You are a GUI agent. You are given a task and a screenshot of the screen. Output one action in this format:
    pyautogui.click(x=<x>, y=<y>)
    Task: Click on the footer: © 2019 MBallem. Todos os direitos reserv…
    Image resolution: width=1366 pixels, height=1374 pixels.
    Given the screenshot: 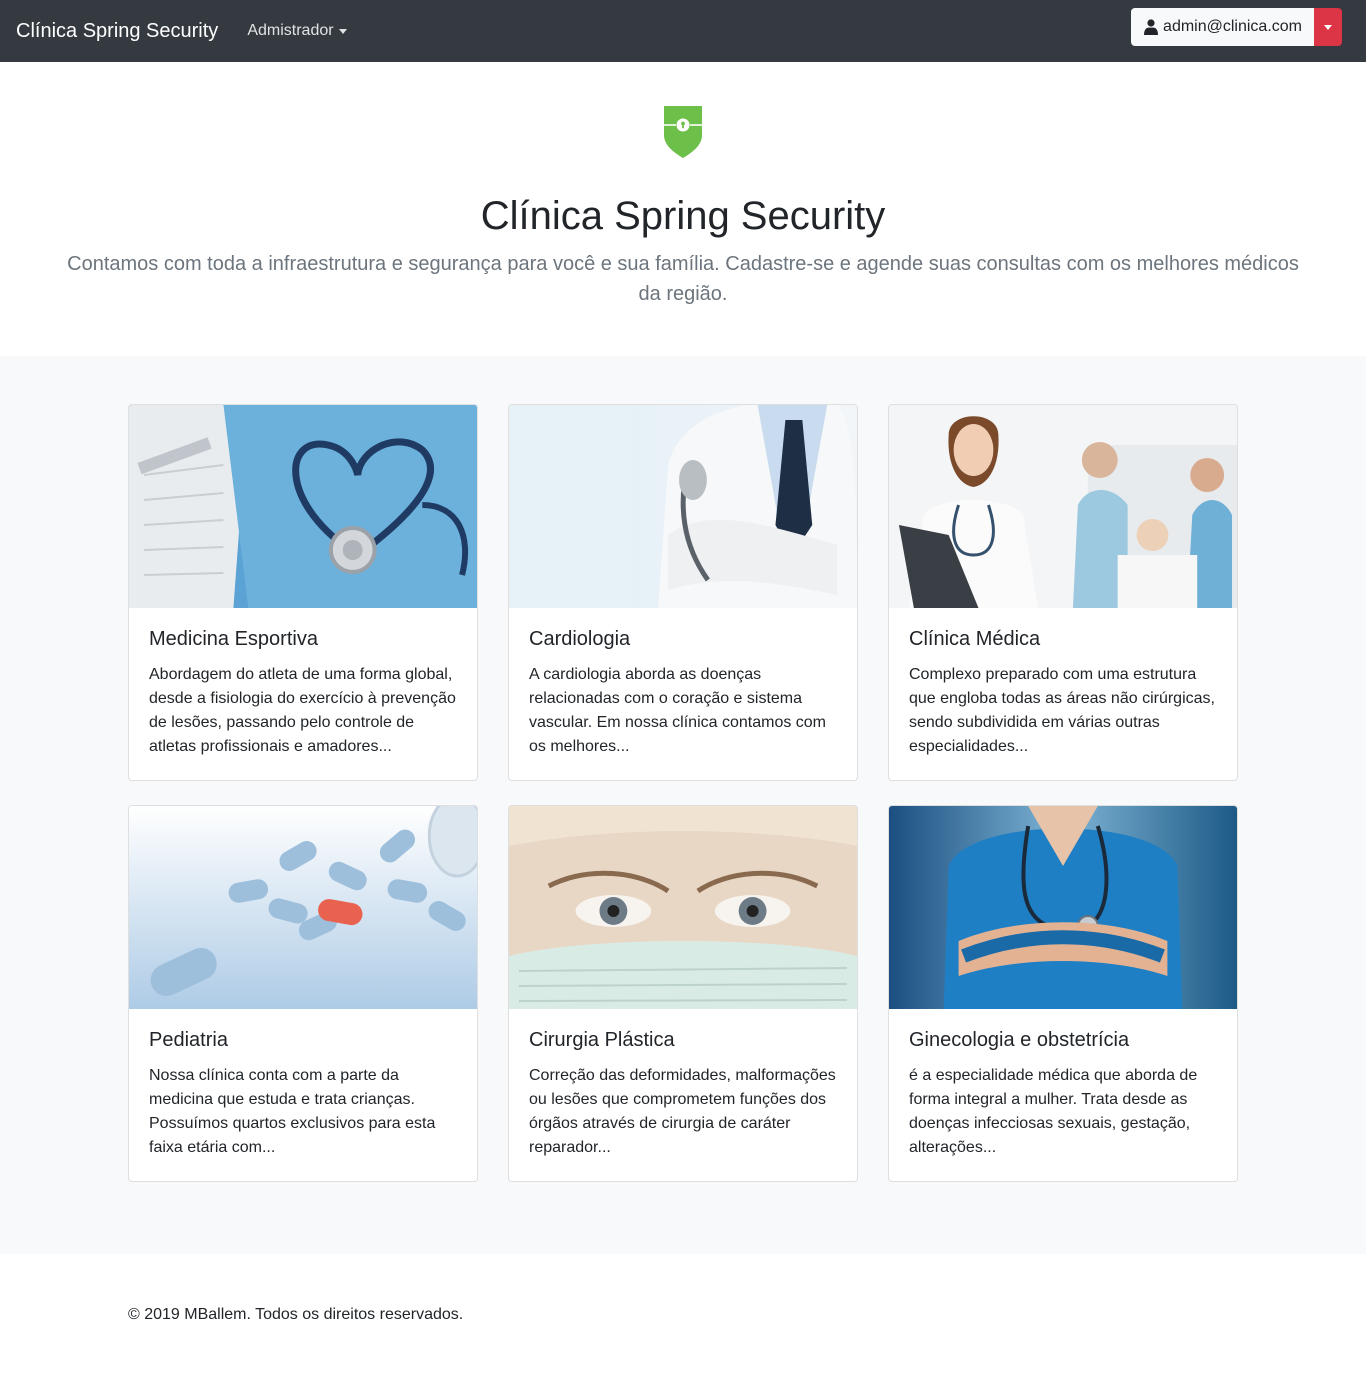 What is the action you would take?
    pyautogui.click(x=683, y=1314)
    